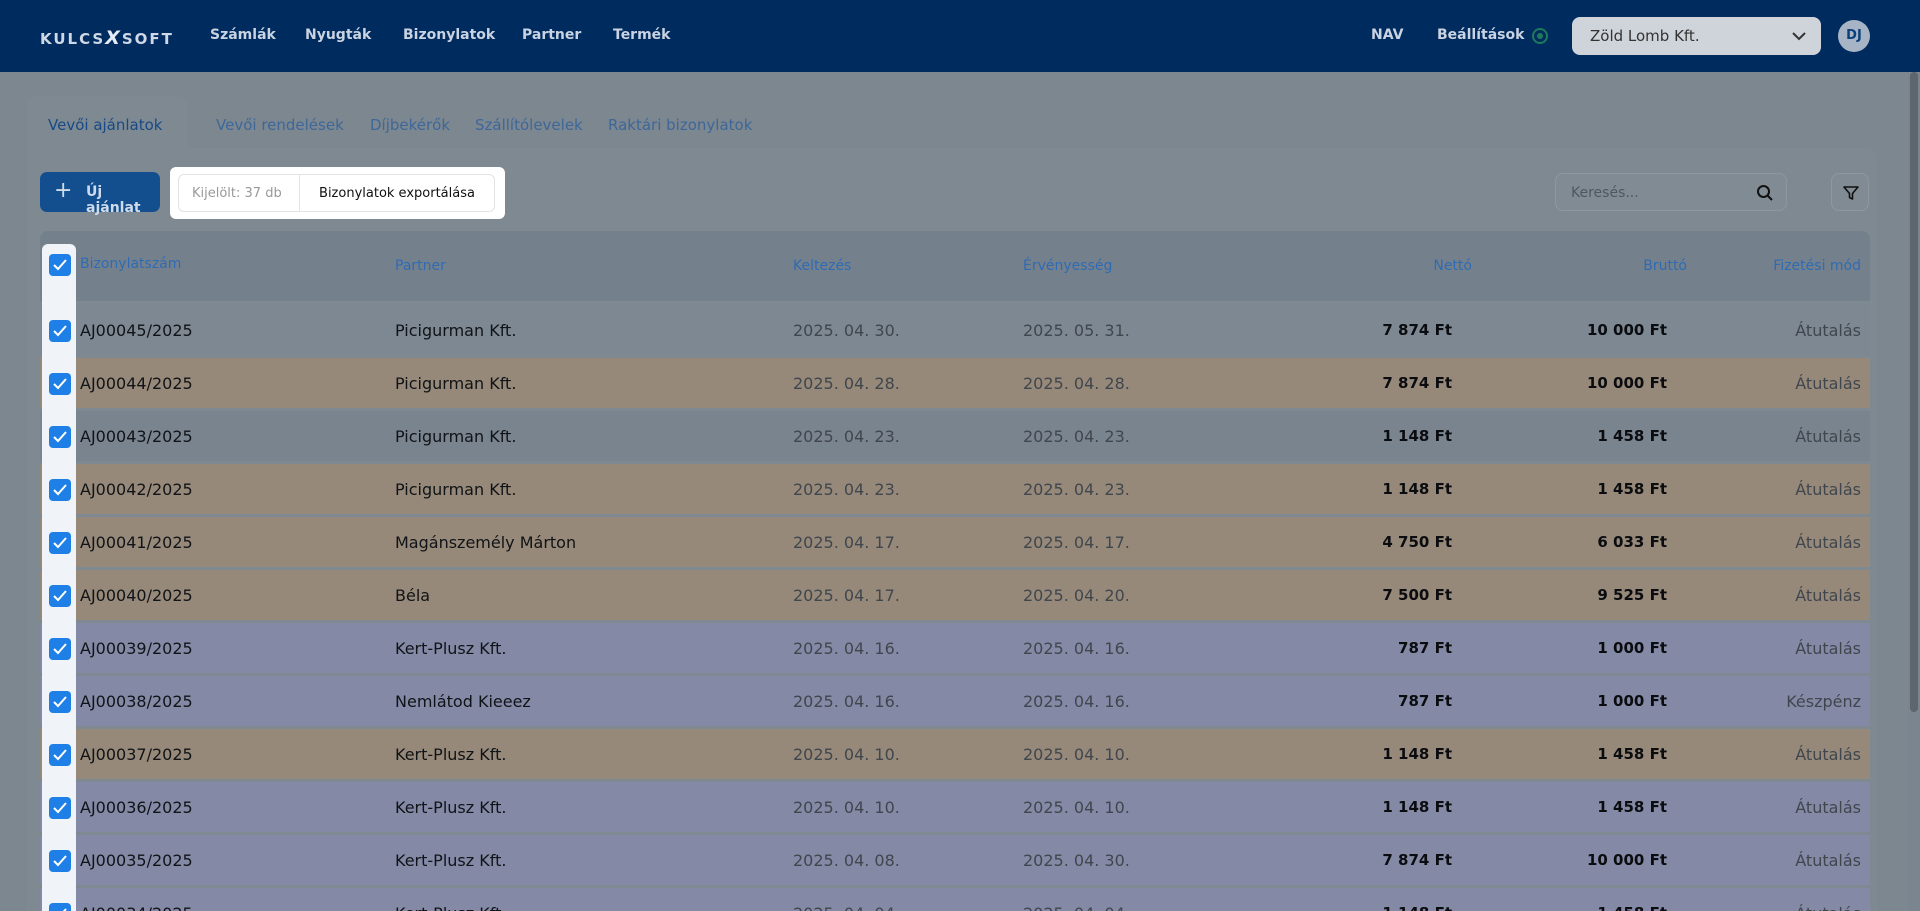 The image size is (1920, 911). What do you see at coordinates (243, 35) in the screenshot?
I see `nav-item-szamlak: Számlák` at bounding box center [243, 35].